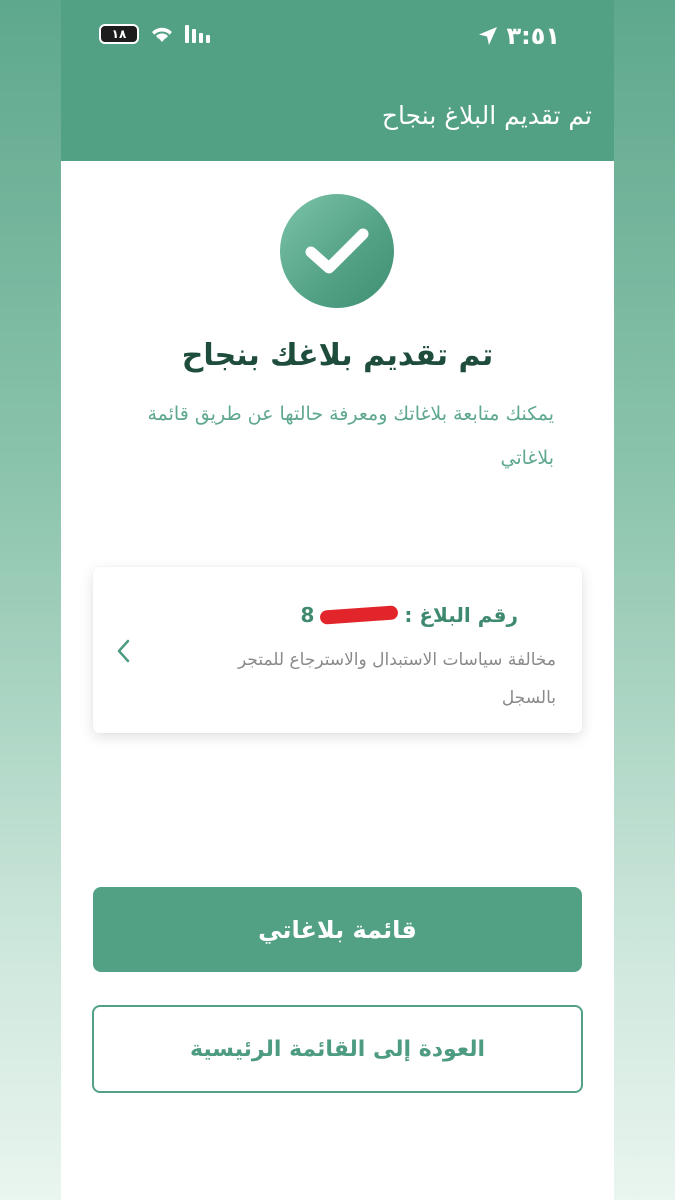 Image resolution: width=675 pixels, height=1200 pixels. What do you see at coordinates (307, 615) in the screenshot?
I see `report-number-value: 8` at bounding box center [307, 615].